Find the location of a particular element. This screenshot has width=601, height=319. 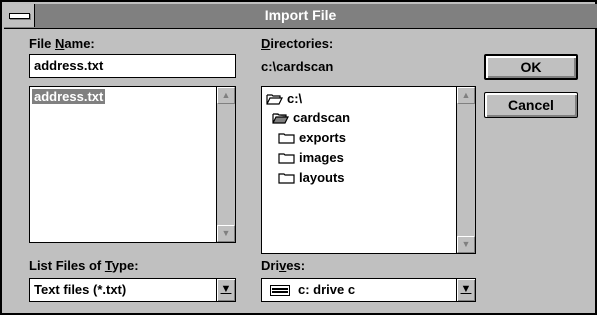

file-type-dropdown-button: ▼ is located at coordinates (225, 290).